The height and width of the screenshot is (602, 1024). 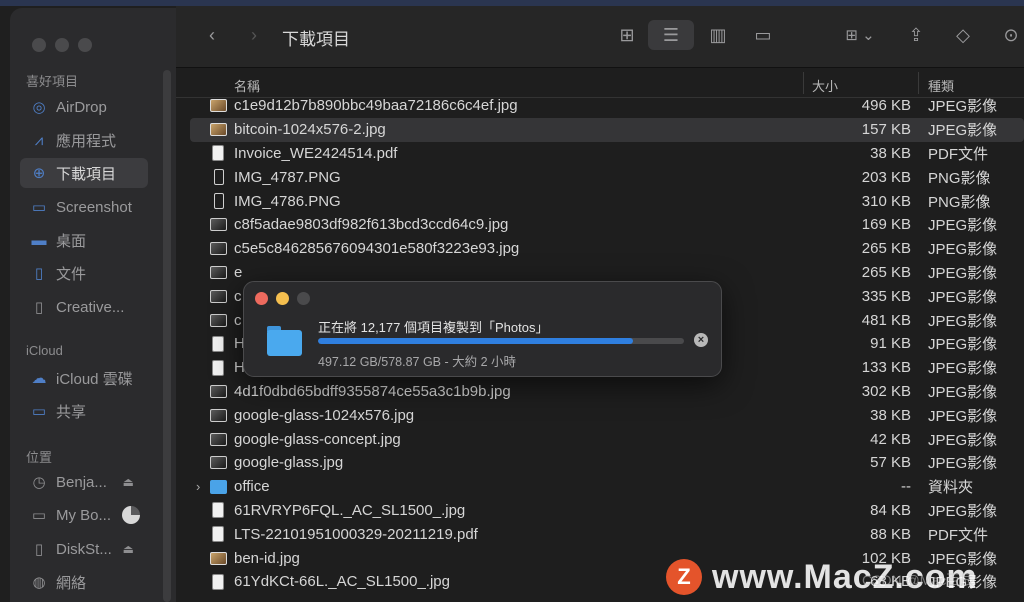 I want to click on copy-progress-detail: 497.12 GB/578.87 GB - 大約 2 小時, so click(x=417, y=362).